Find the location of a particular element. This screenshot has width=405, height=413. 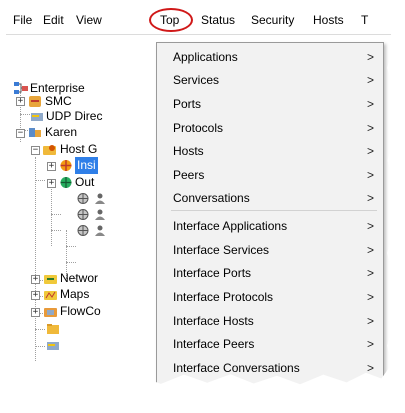

menu-item-label: Interface Services is located at coordinates (221, 250).